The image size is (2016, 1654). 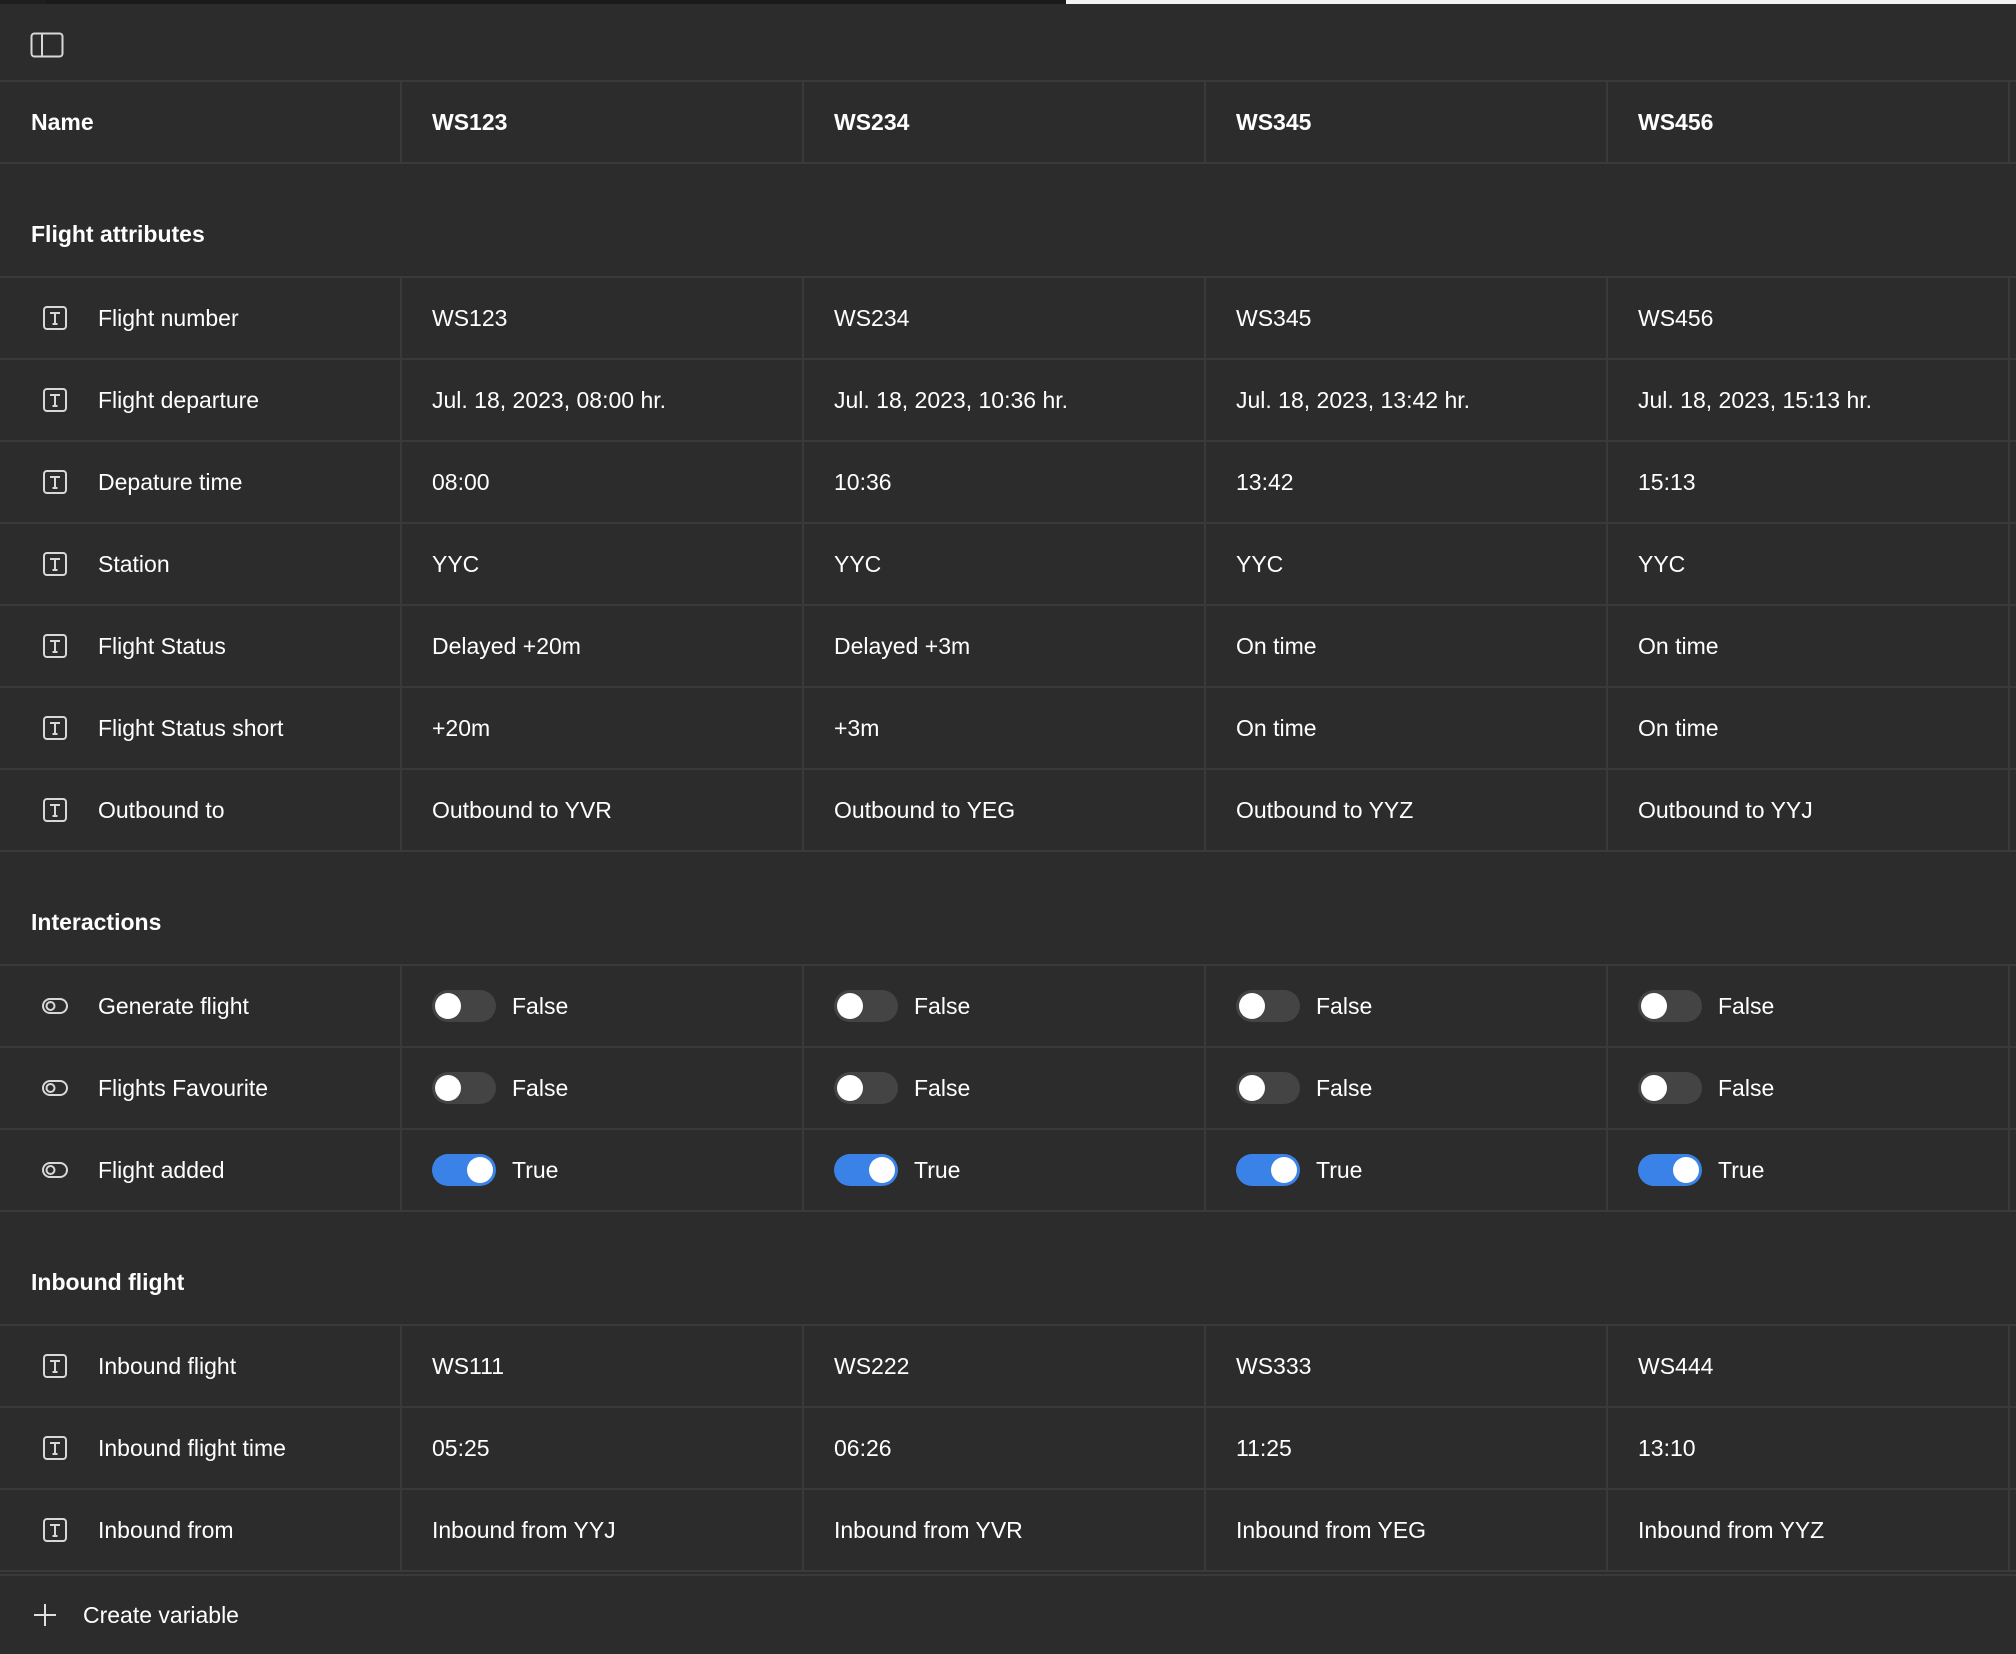 What do you see at coordinates (1005, 482) in the screenshot?
I see `variable-value-cell: 10:36` at bounding box center [1005, 482].